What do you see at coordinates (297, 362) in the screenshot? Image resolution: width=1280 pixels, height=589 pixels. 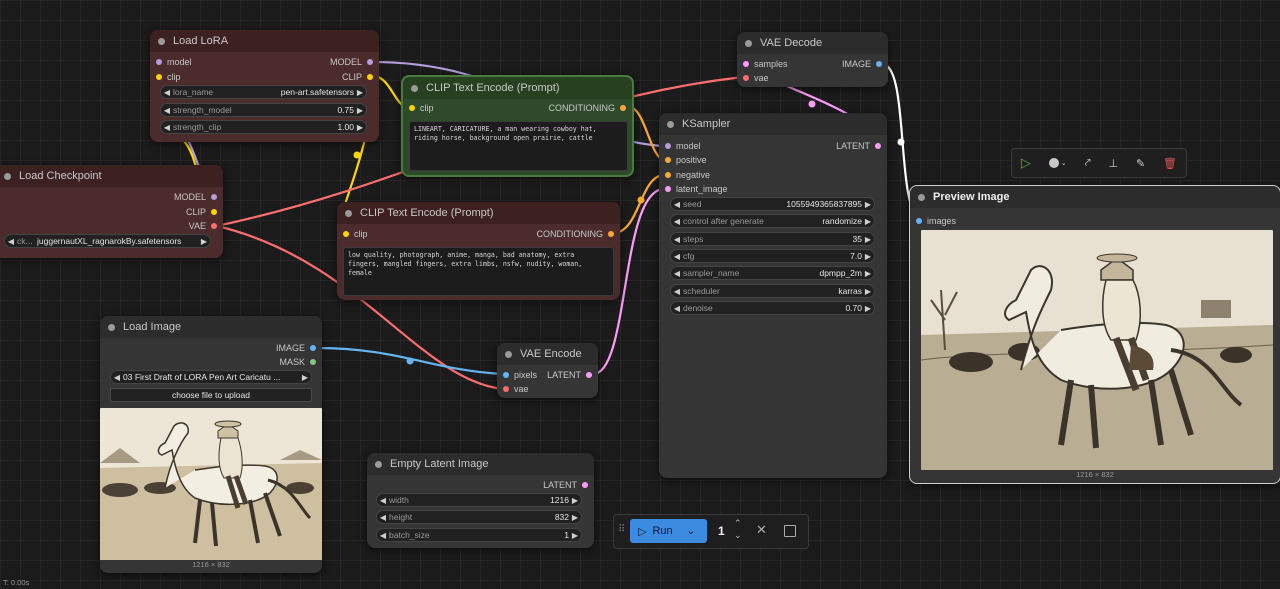 I see `output-mask: MASK` at bounding box center [297, 362].